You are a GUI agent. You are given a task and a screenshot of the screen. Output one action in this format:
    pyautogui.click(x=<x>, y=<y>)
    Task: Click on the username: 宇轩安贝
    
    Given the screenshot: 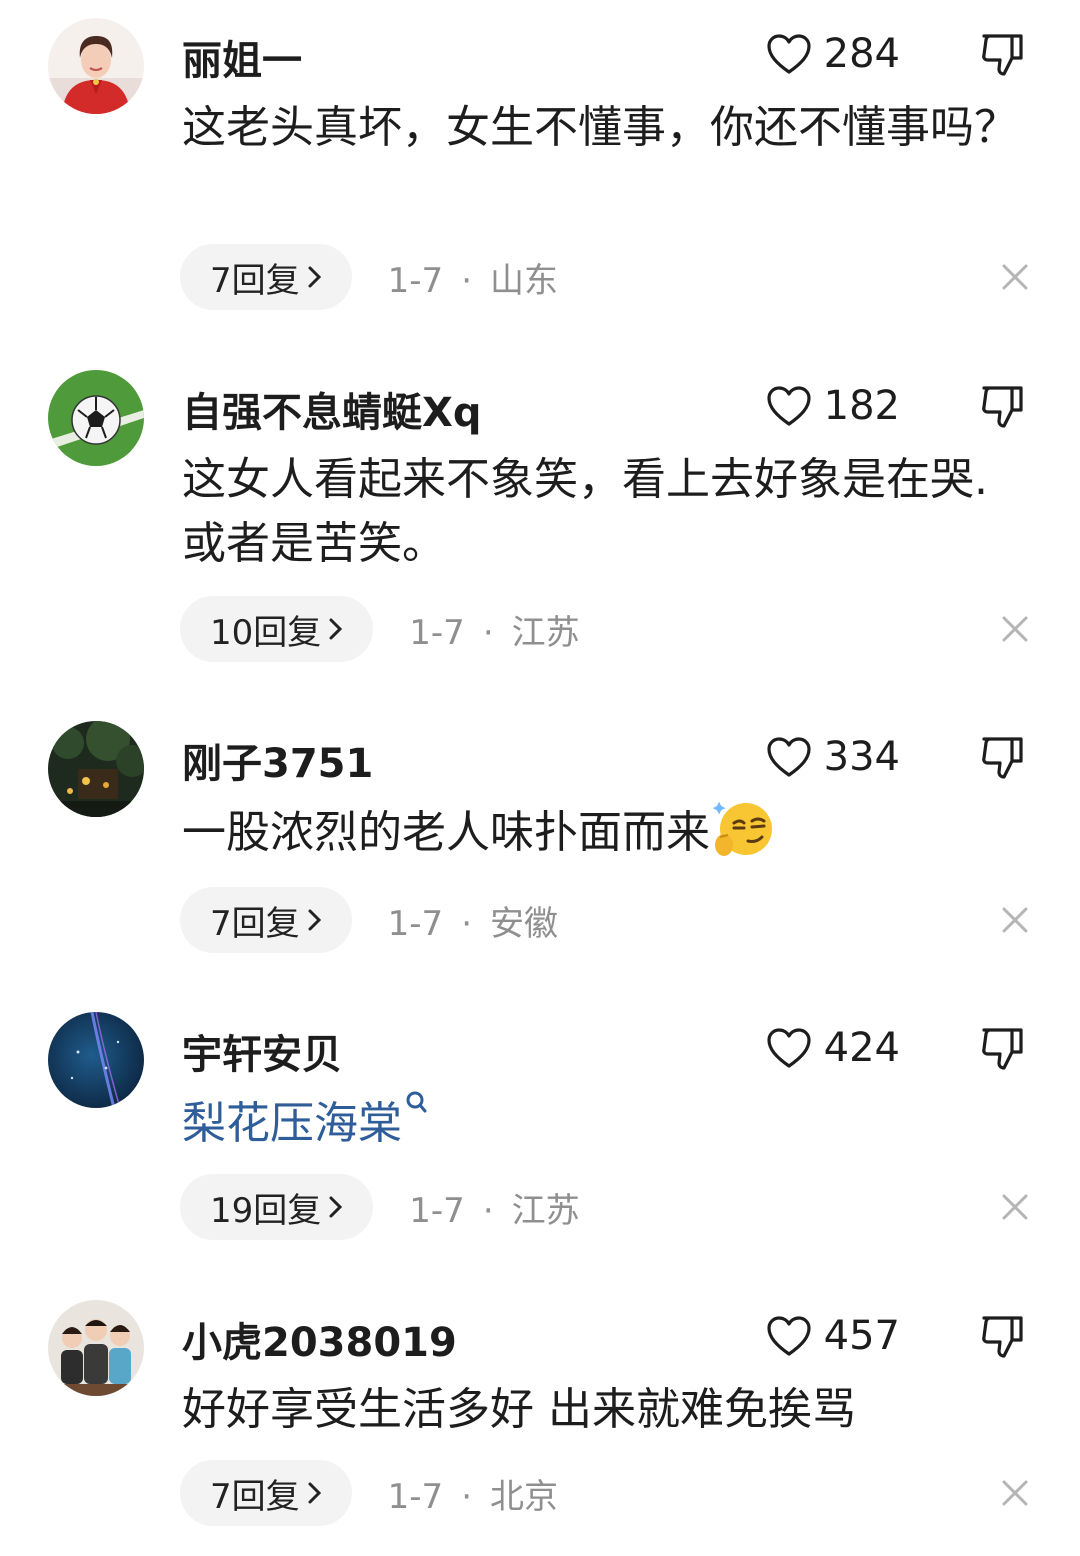 What is the action you would take?
    pyautogui.click(x=262, y=1051)
    